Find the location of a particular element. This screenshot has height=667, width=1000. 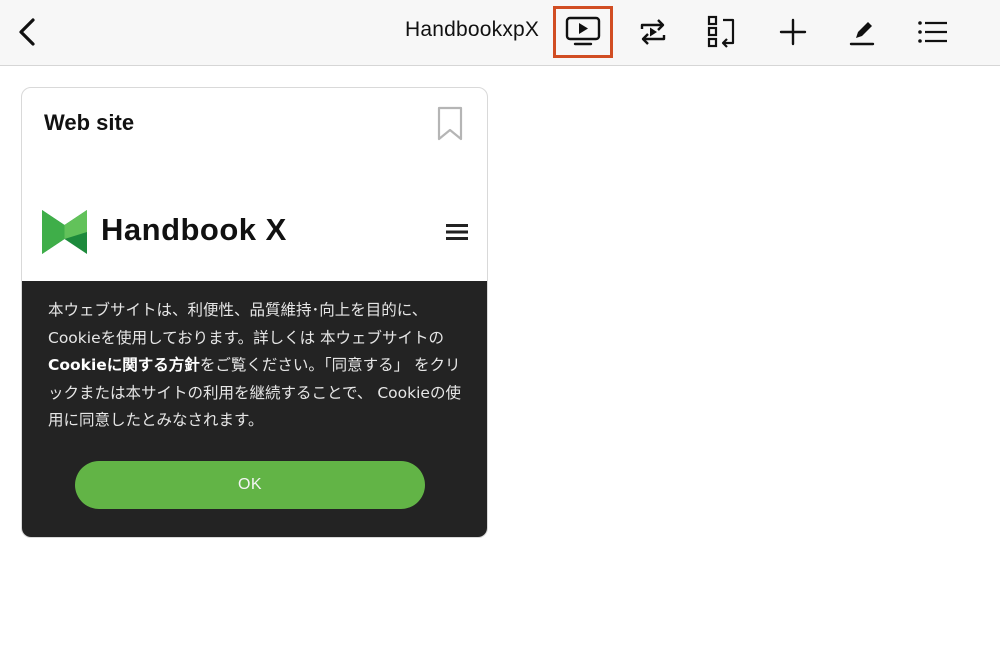

loop-play-button is located at coordinates (653, 32).